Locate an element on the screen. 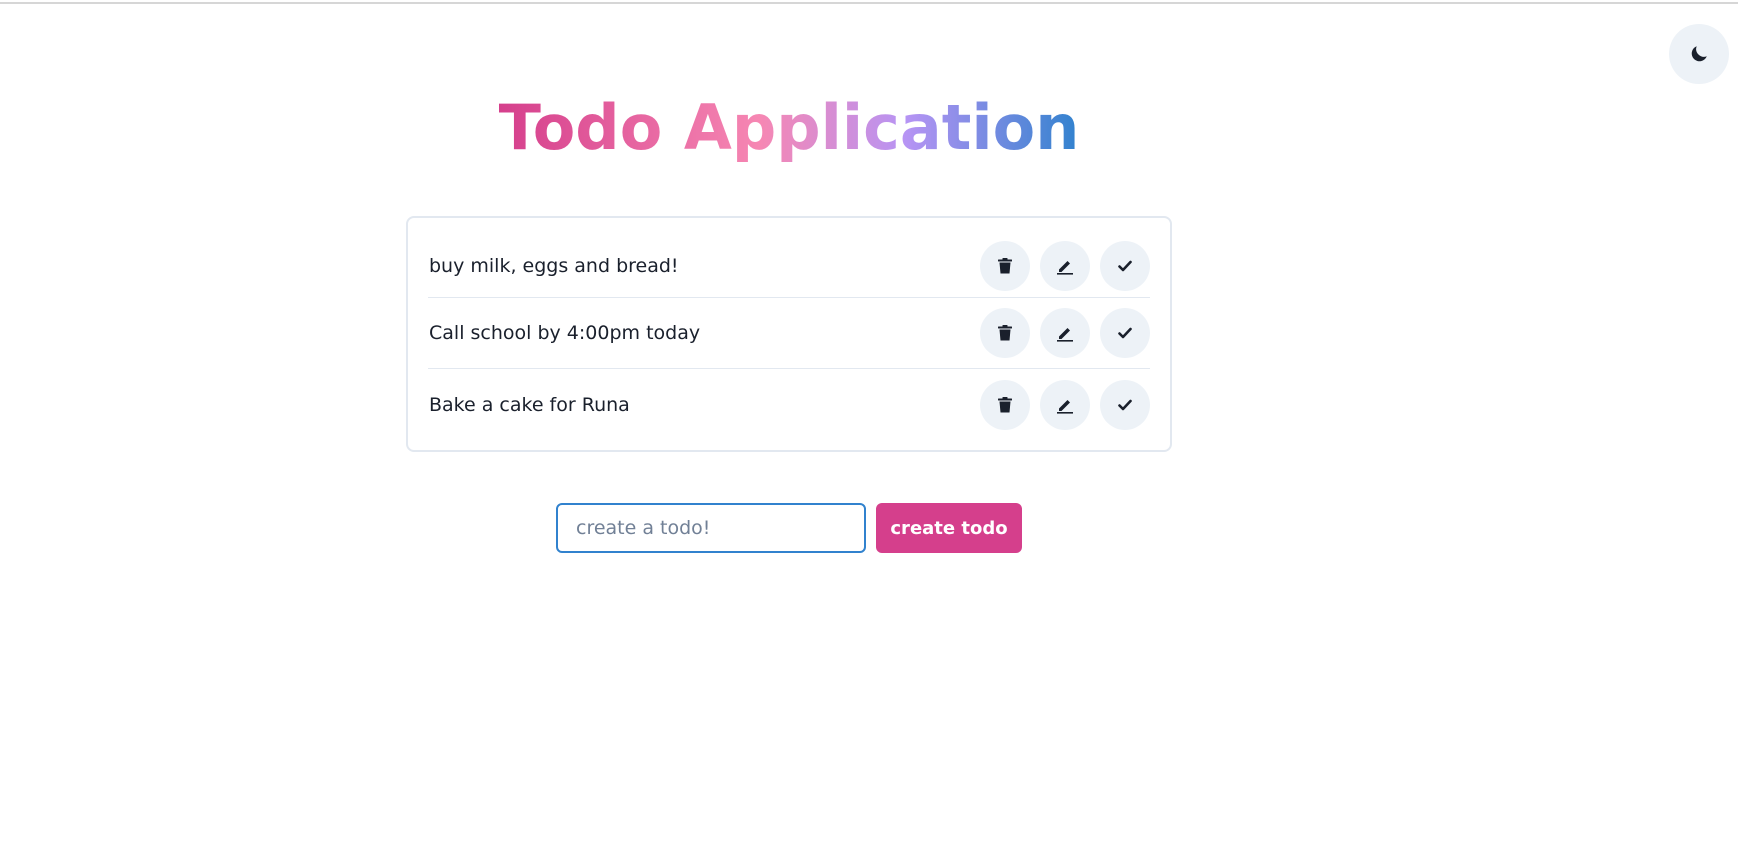 The height and width of the screenshot is (843, 1738). create-todo-button: create todo is located at coordinates (949, 528).